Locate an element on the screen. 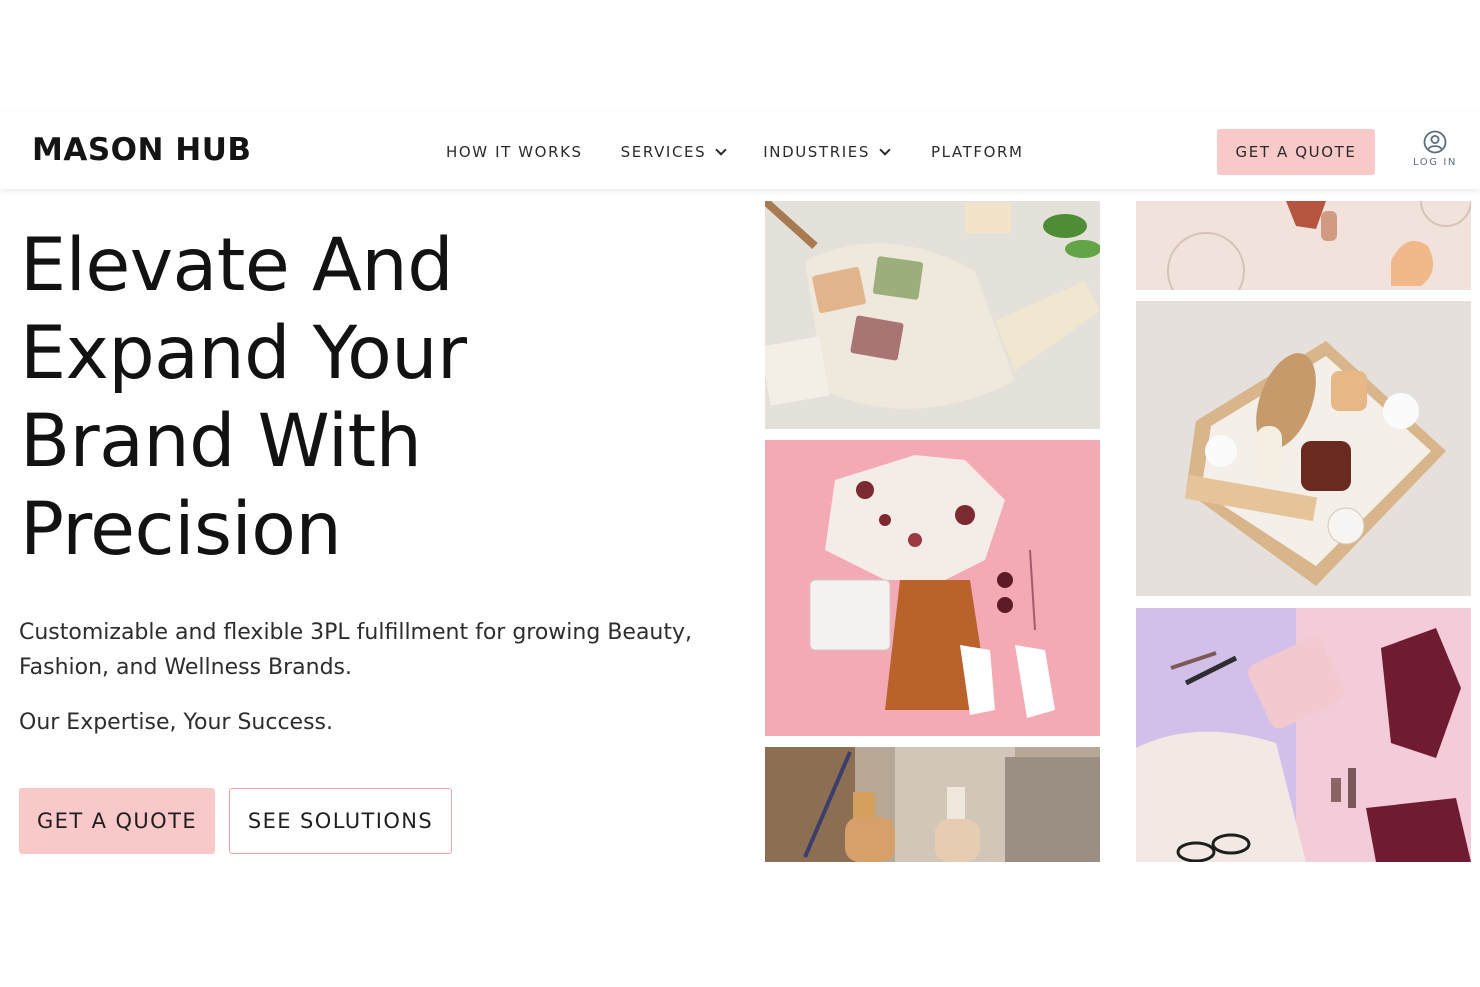  nav-platform-label: PLATFORM is located at coordinates (977, 152).